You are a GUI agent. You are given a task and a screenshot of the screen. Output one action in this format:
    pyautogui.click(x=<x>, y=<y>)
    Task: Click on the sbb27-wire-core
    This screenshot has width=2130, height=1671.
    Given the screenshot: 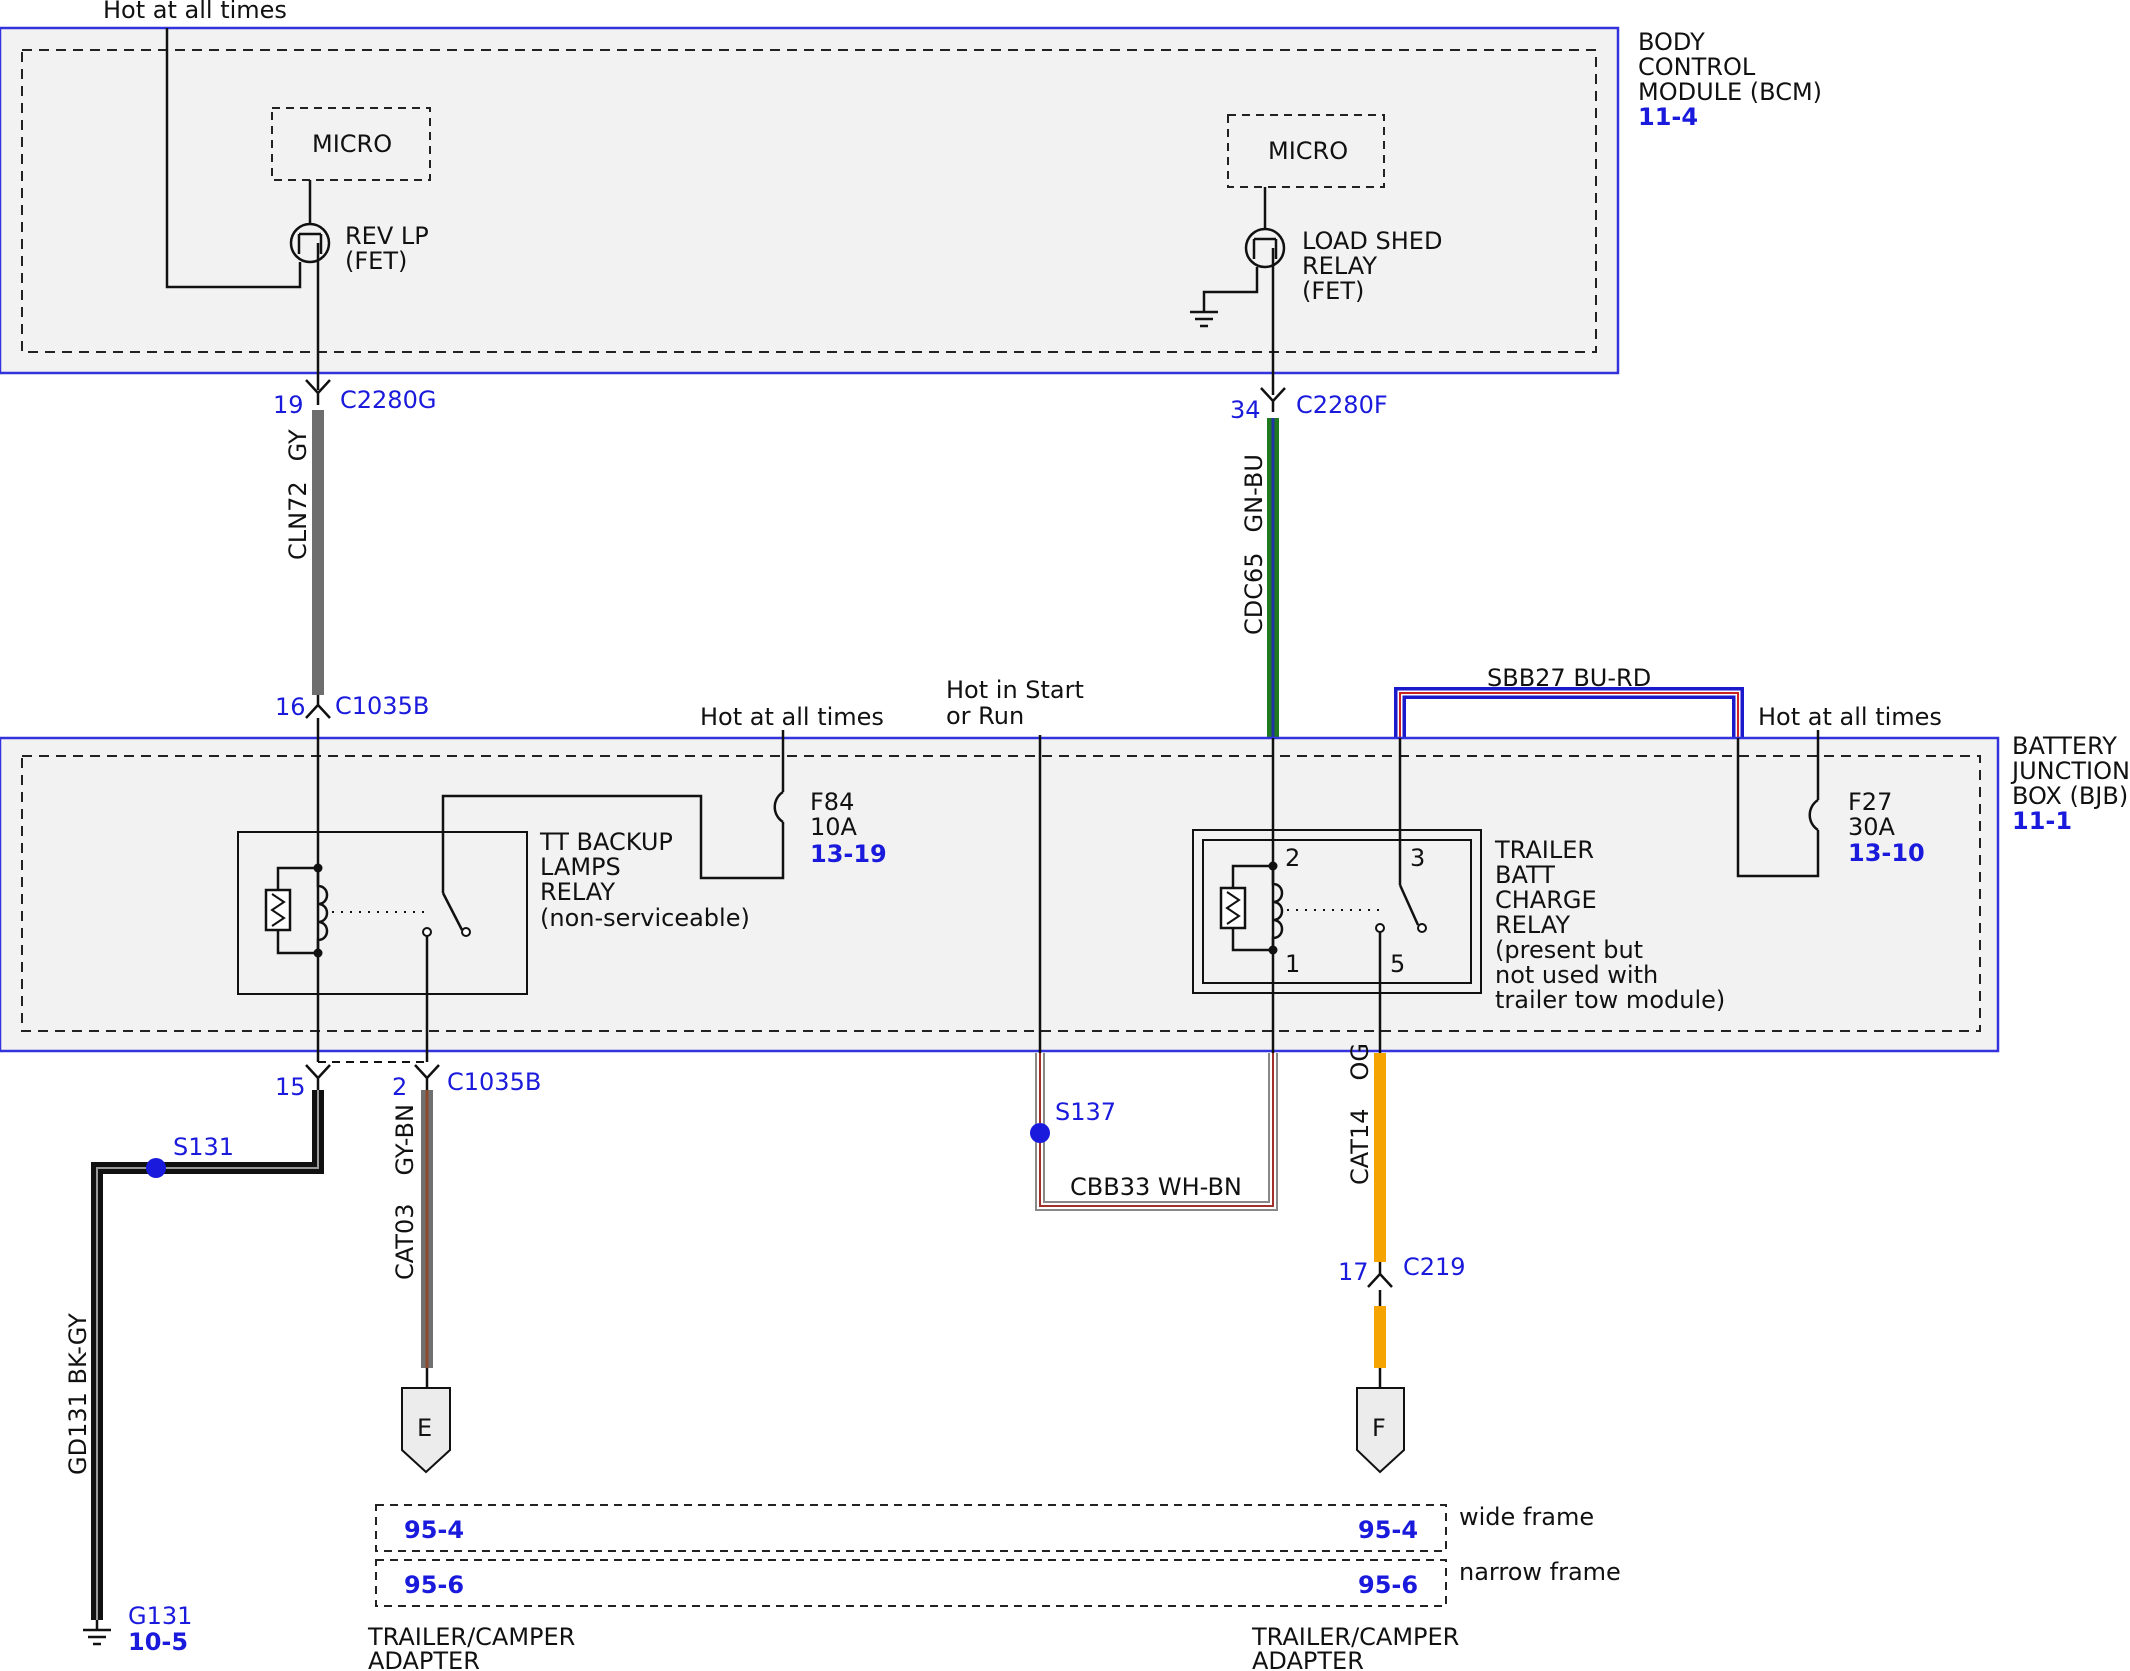 What is the action you would take?
    pyautogui.click(x=1569, y=715)
    